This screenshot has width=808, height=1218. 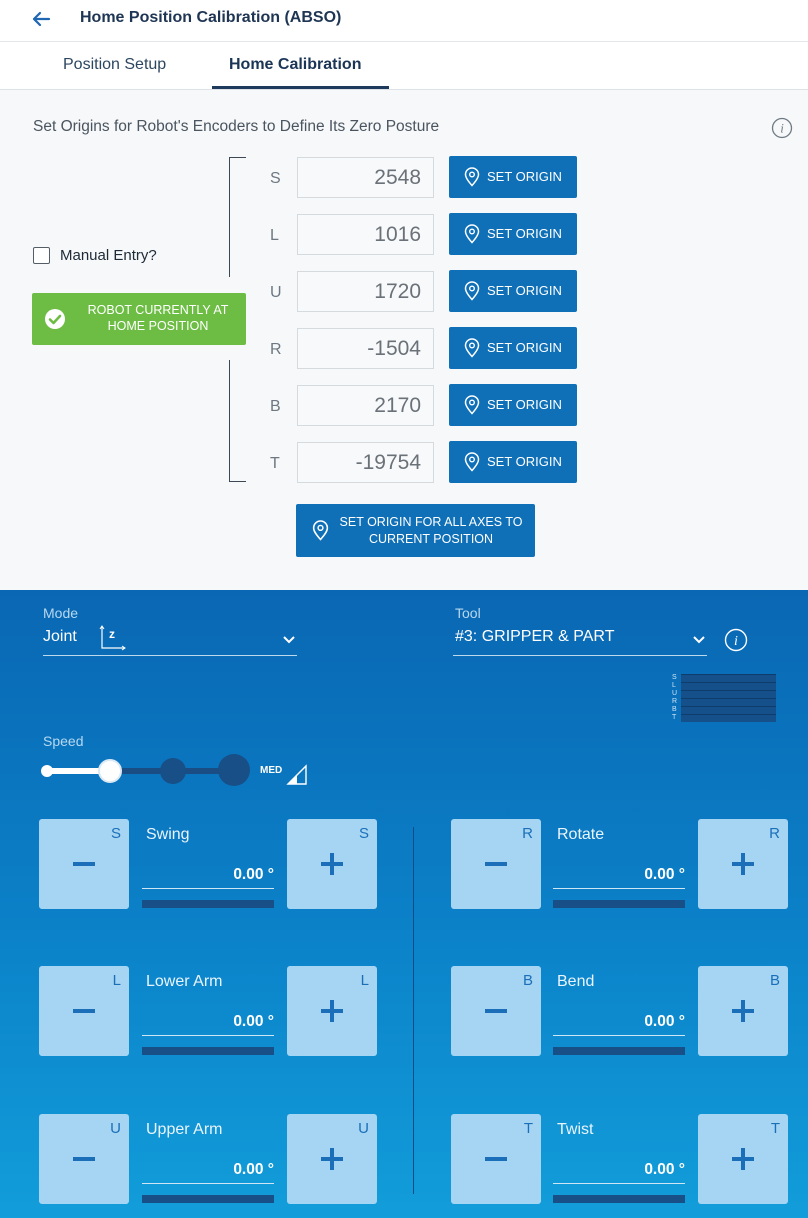 I want to click on arrow-left-icon, so click(x=41, y=19).